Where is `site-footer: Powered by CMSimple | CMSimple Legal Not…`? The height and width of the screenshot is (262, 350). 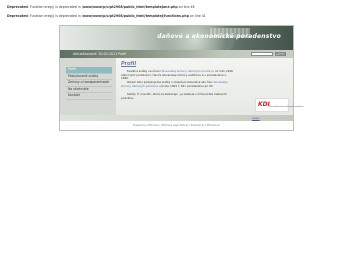 site-footer: Powered by CMSimple | CMSimple Legal Not… is located at coordinates (176, 125).